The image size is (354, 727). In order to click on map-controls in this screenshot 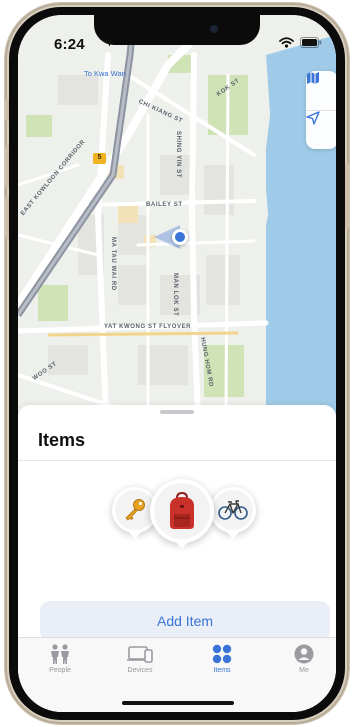, I will do `click(321, 110)`.